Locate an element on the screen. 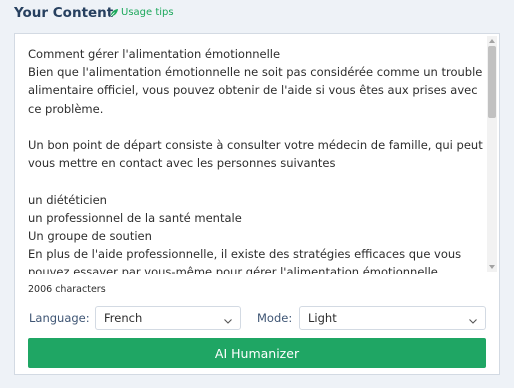 Image resolution: width=514 pixels, height=388 pixels. section-title: Your Content is located at coordinates (64, 13).